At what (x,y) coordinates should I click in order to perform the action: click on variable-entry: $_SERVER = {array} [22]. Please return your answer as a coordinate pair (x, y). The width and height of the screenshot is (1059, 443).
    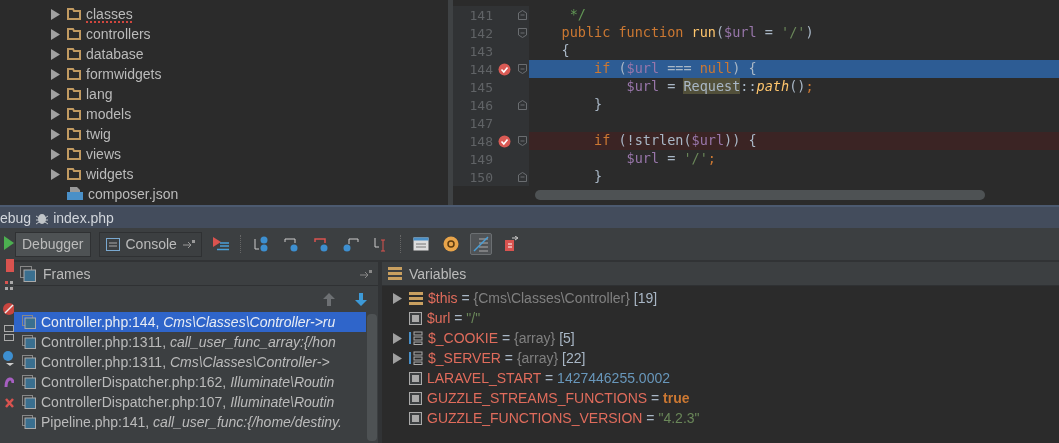
    Looking at the image, I should click on (507, 358).